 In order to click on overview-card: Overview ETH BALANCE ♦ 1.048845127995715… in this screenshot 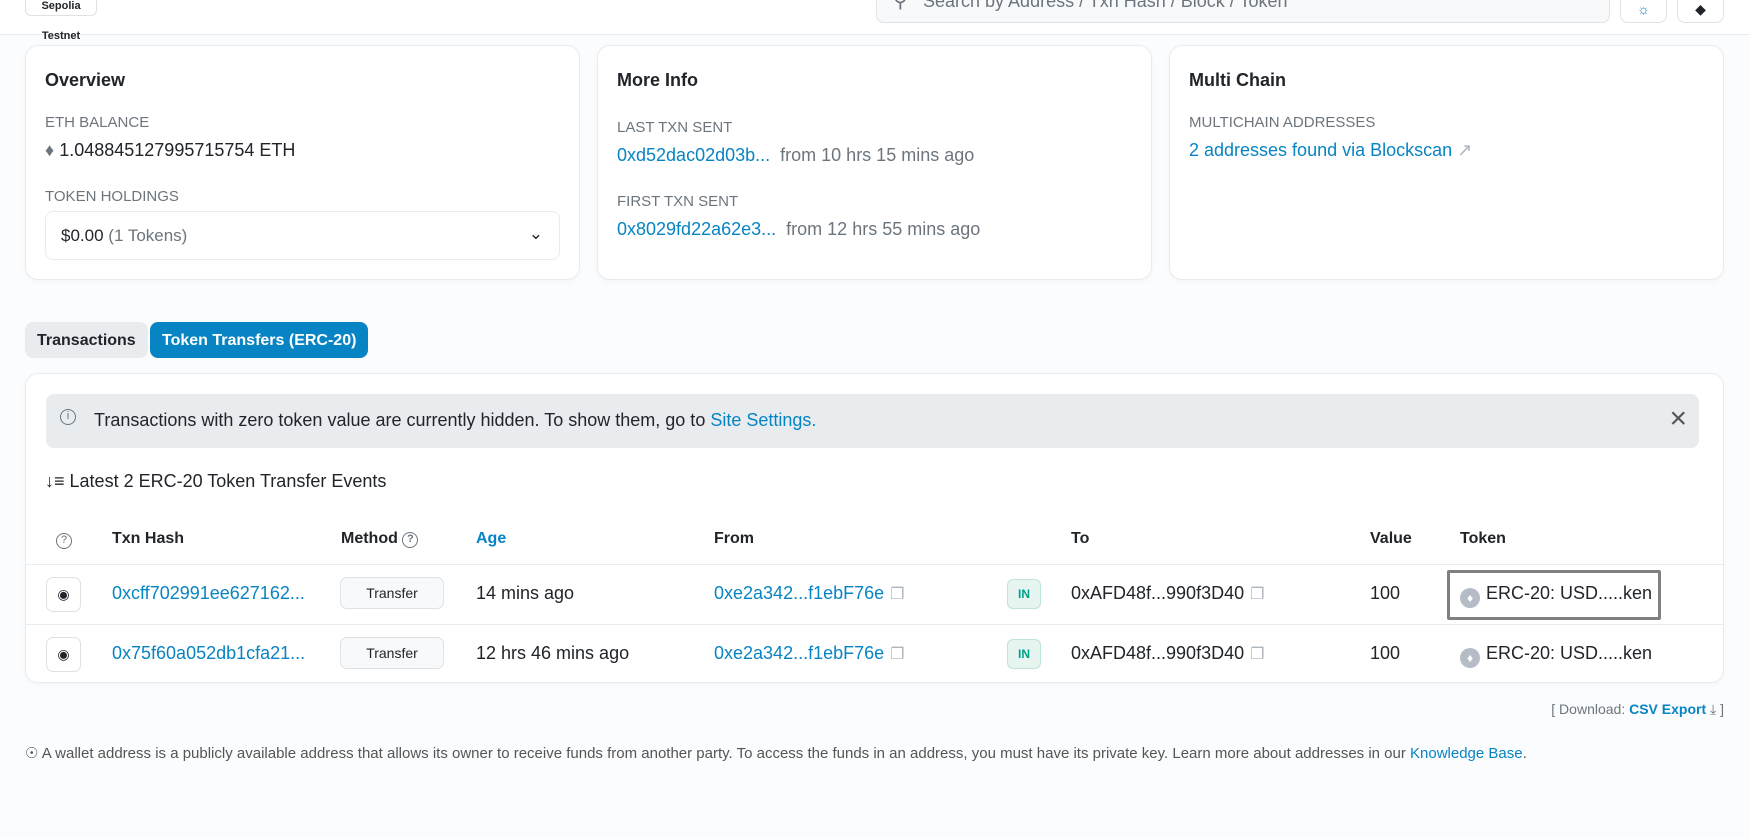, I will do `click(302, 162)`.